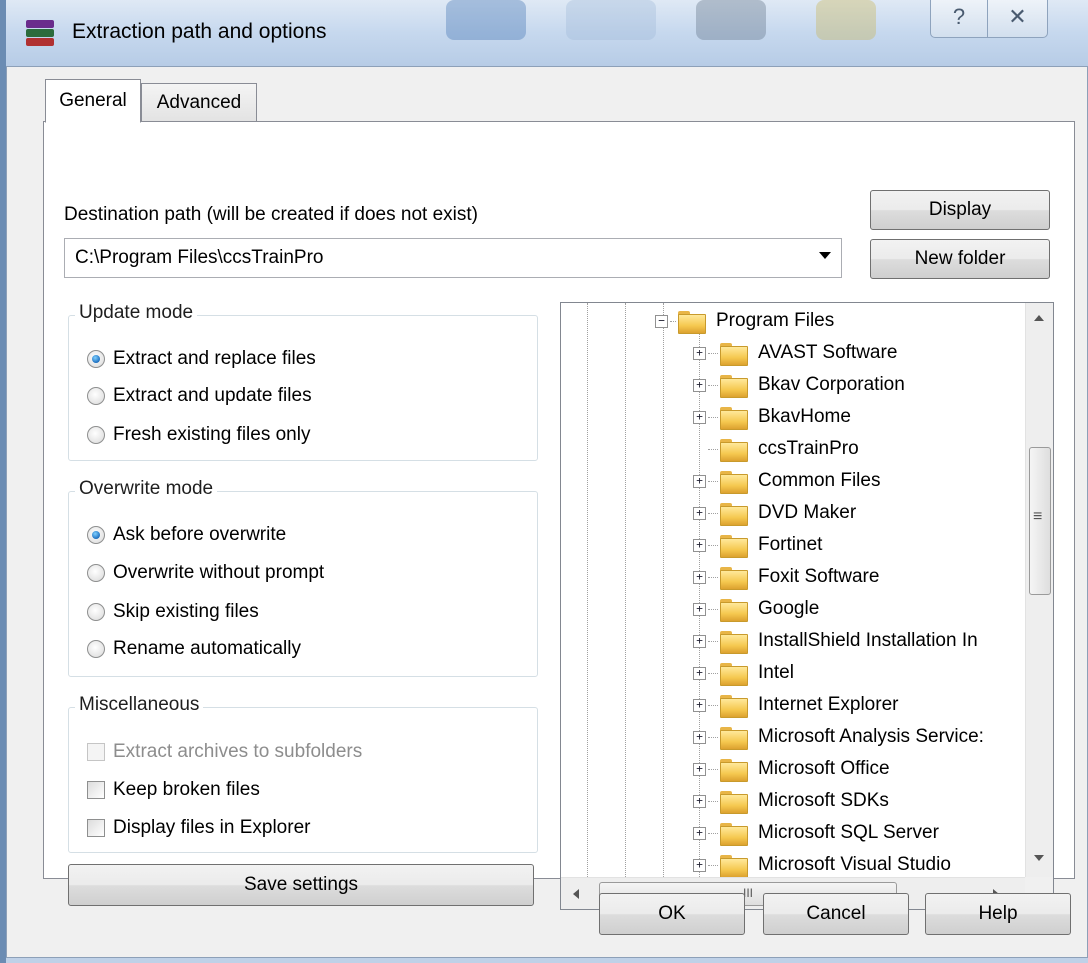 This screenshot has width=1088, height=963. What do you see at coordinates (199, 396) in the screenshot?
I see `radio-extract-update: Extract and update files` at bounding box center [199, 396].